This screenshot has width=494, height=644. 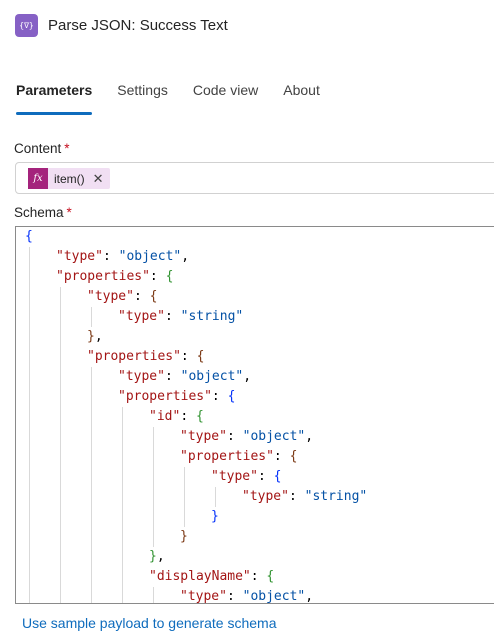 I want to click on action-header: {∇} Parse JSON: Success Text, so click(x=121, y=25).